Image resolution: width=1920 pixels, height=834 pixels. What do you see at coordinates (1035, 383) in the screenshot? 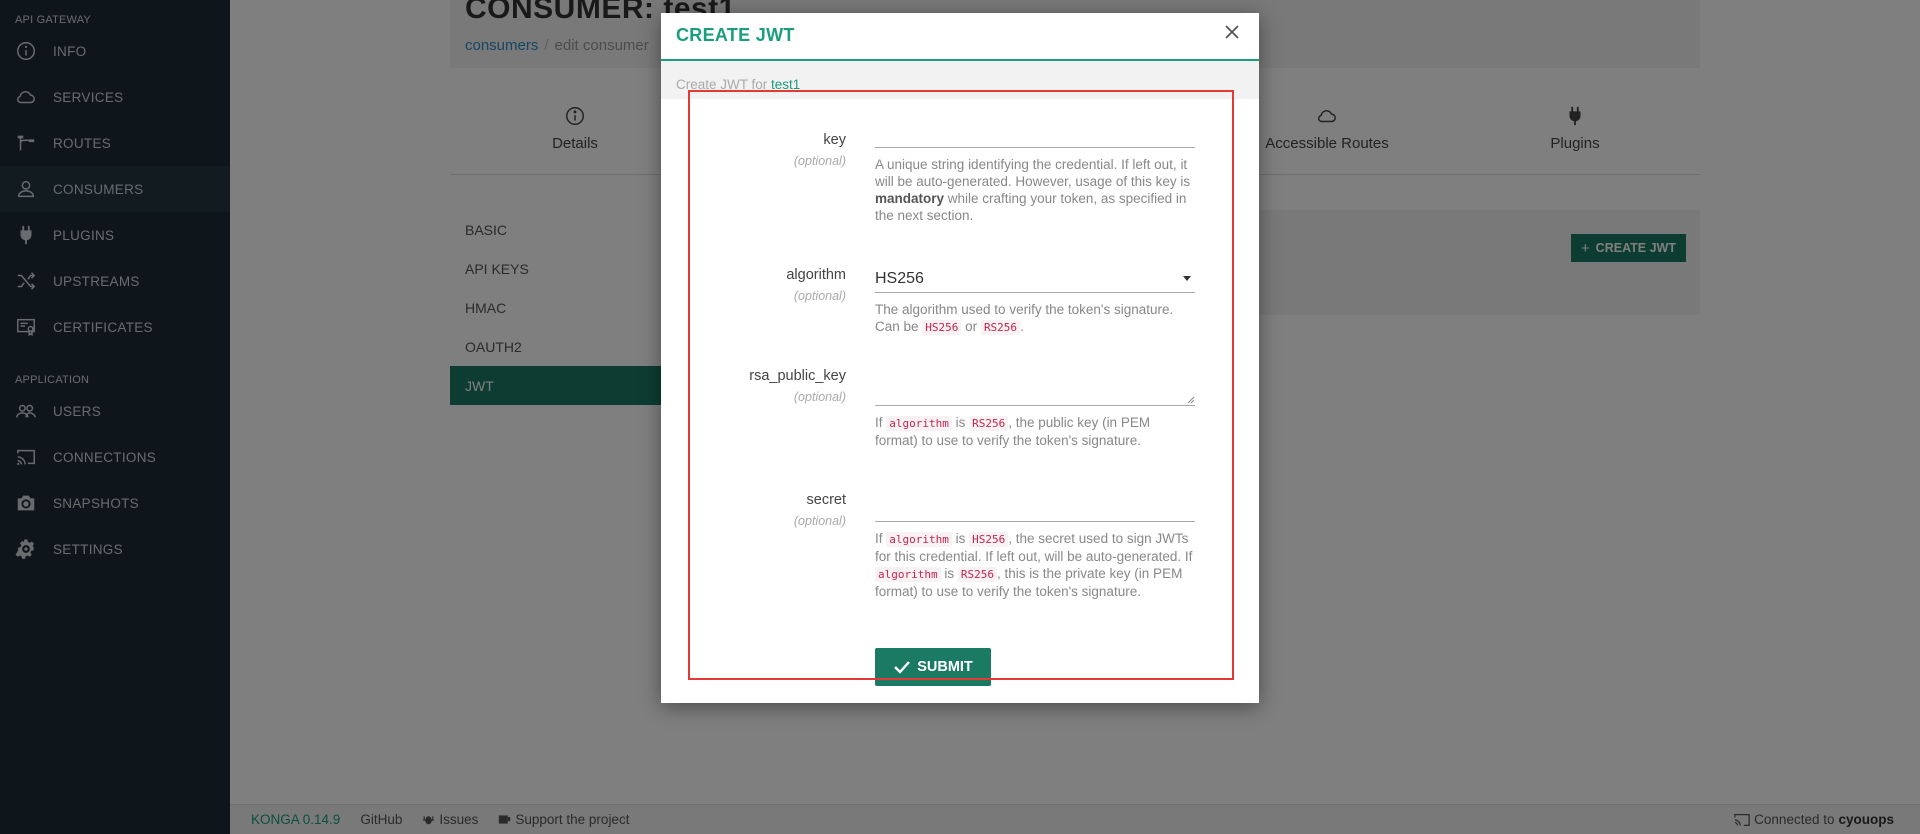
I see `rsa-public-key-textarea` at bounding box center [1035, 383].